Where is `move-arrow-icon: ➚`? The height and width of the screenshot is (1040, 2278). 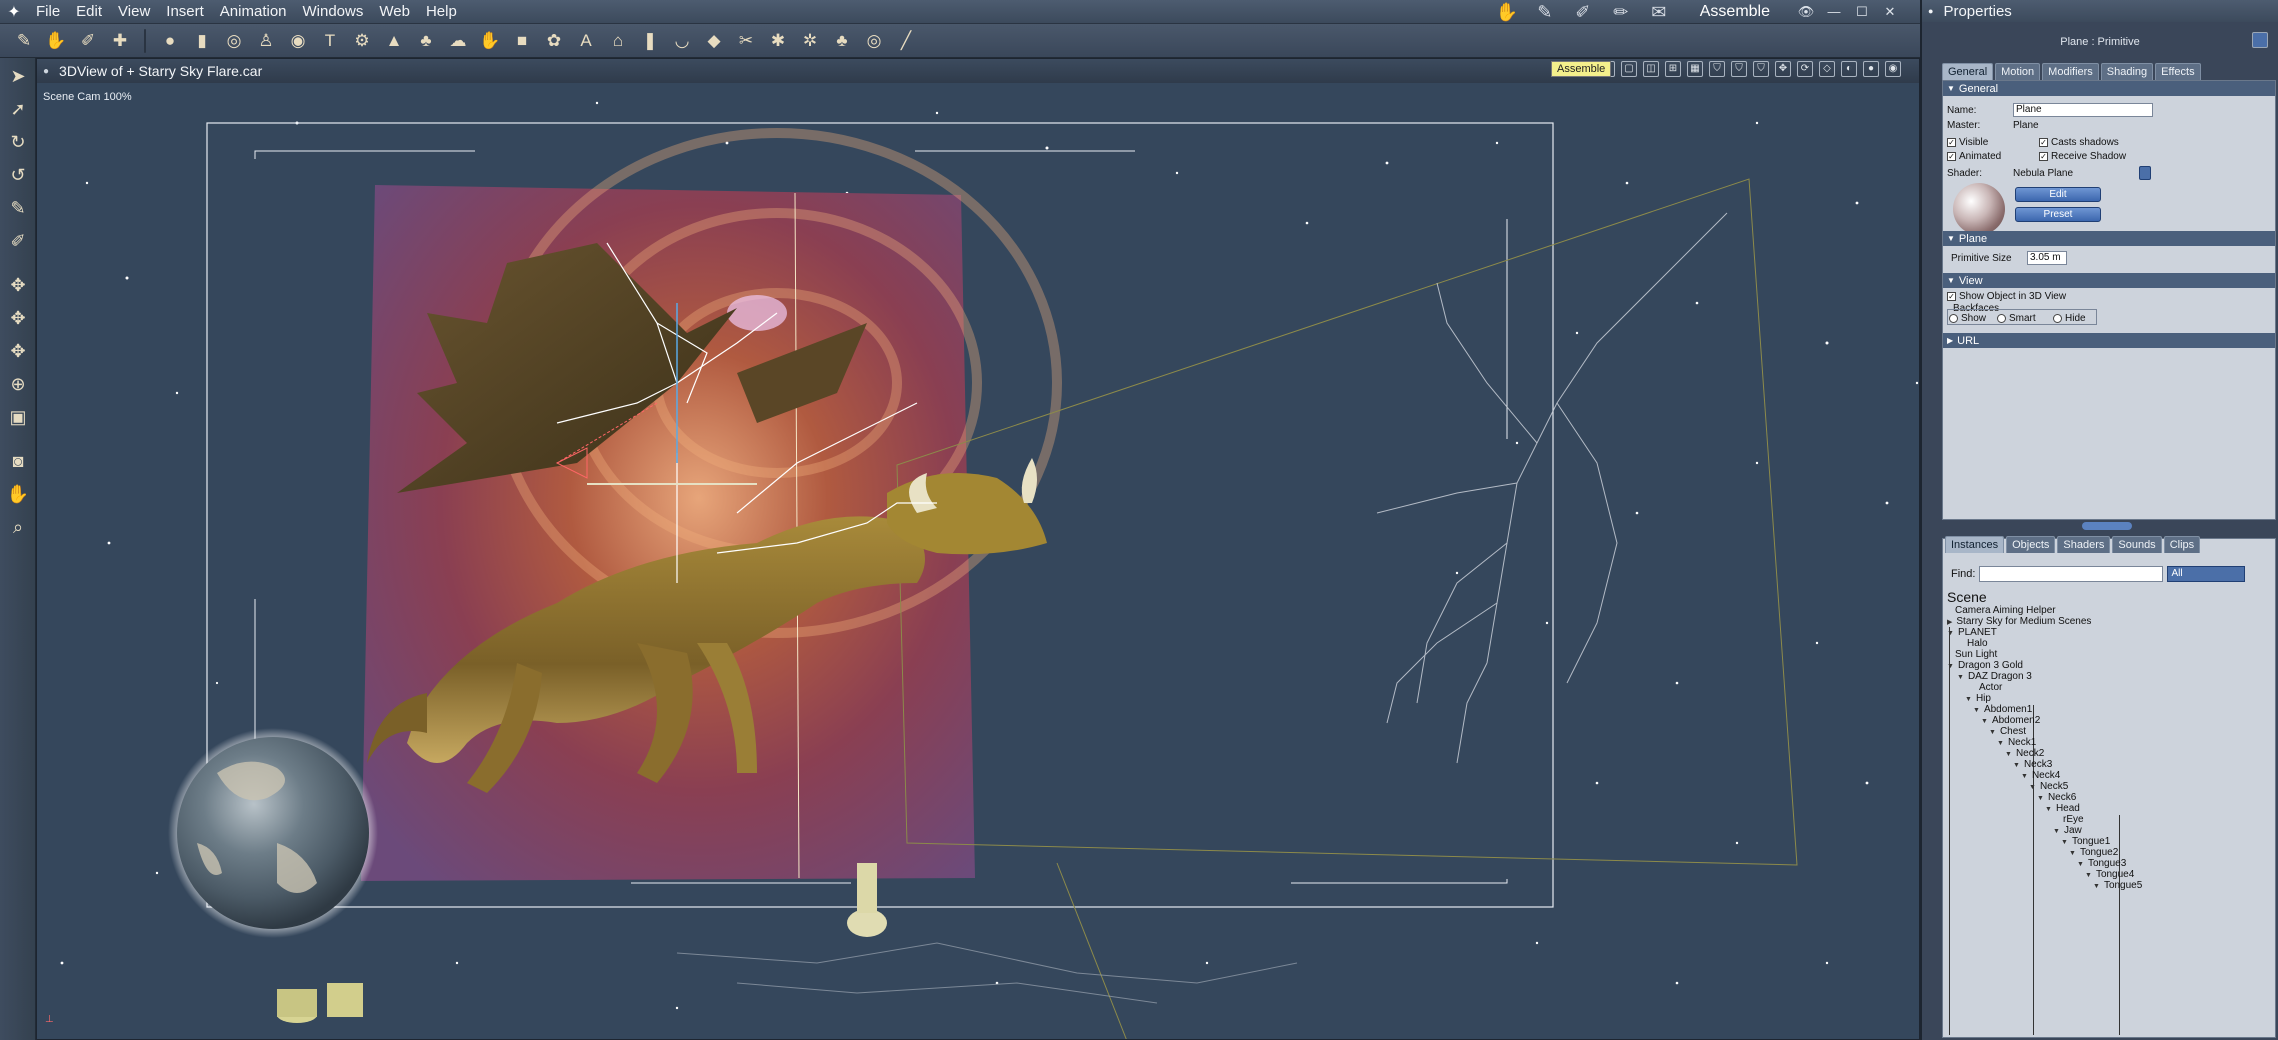 move-arrow-icon: ➚ is located at coordinates (18, 109).